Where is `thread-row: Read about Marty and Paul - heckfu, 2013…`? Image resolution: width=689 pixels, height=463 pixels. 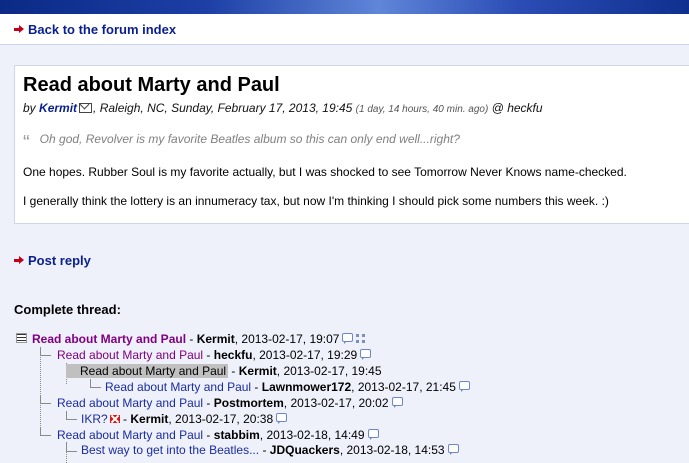
thread-row: Read about Marty and Paul - heckfu, 2013… is located at coordinates (214, 355).